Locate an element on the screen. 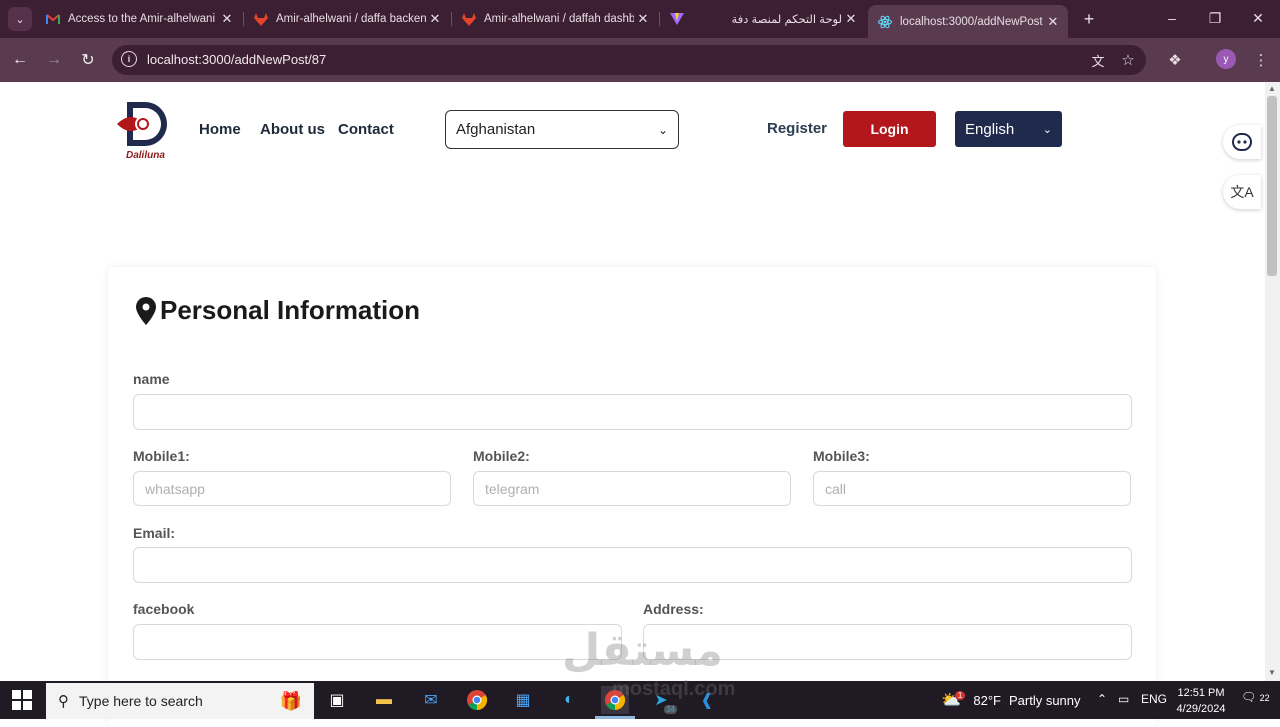 The height and width of the screenshot is (727, 1280). chrome-icon is located at coordinates (477, 700).